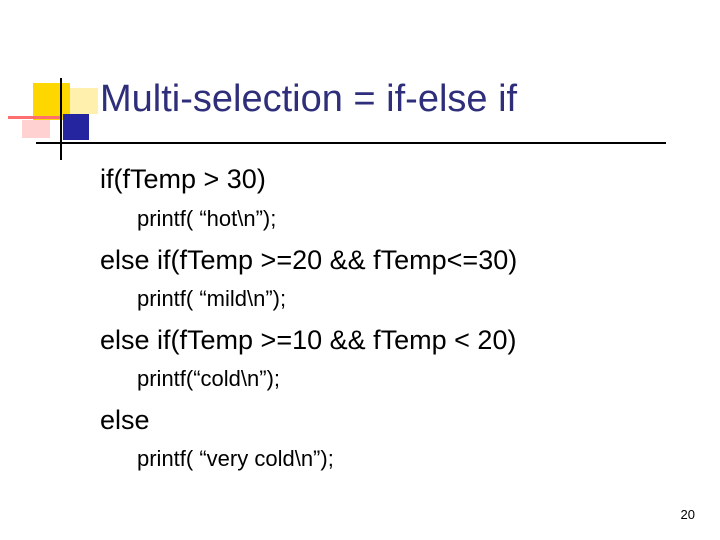 The image size is (720, 540). What do you see at coordinates (209, 378) in the screenshot?
I see `code-line-printf-cold: printf(“cold\n”);` at bounding box center [209, 378].